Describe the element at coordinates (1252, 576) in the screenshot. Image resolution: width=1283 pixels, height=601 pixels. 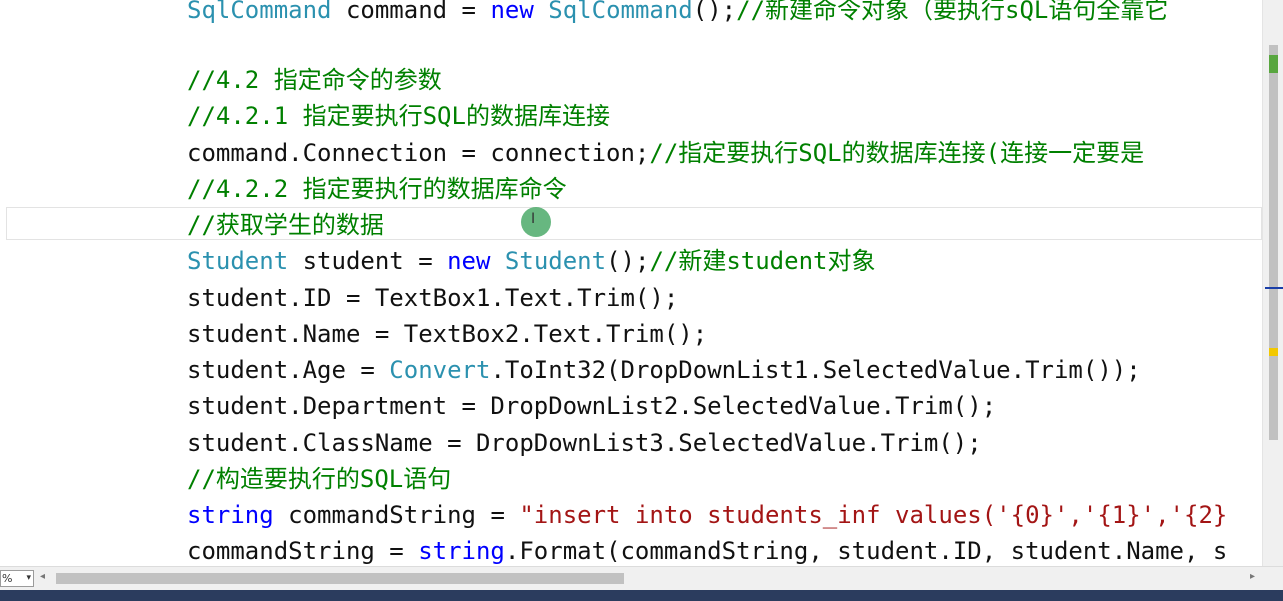
I see `scroll-right-icon: ▸` at that location.